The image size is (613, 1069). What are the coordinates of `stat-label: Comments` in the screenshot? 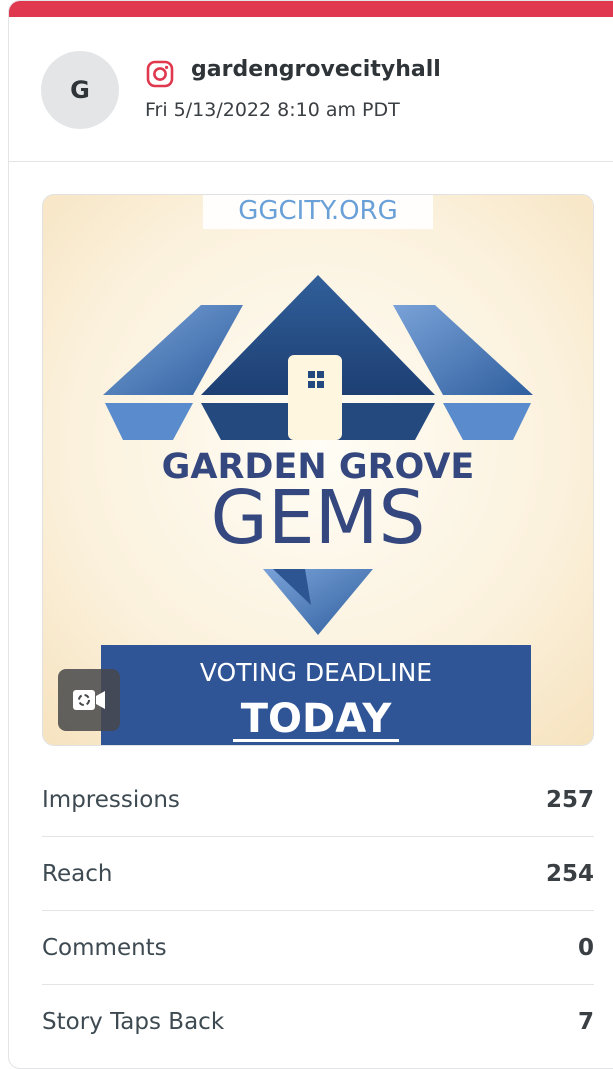 It's located at (104, 947).